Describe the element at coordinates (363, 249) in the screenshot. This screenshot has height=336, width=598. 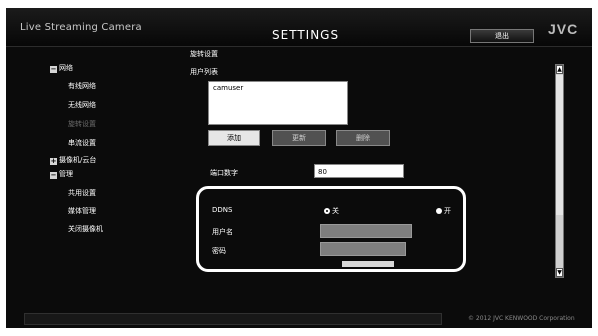
I see `password-input` at that location.